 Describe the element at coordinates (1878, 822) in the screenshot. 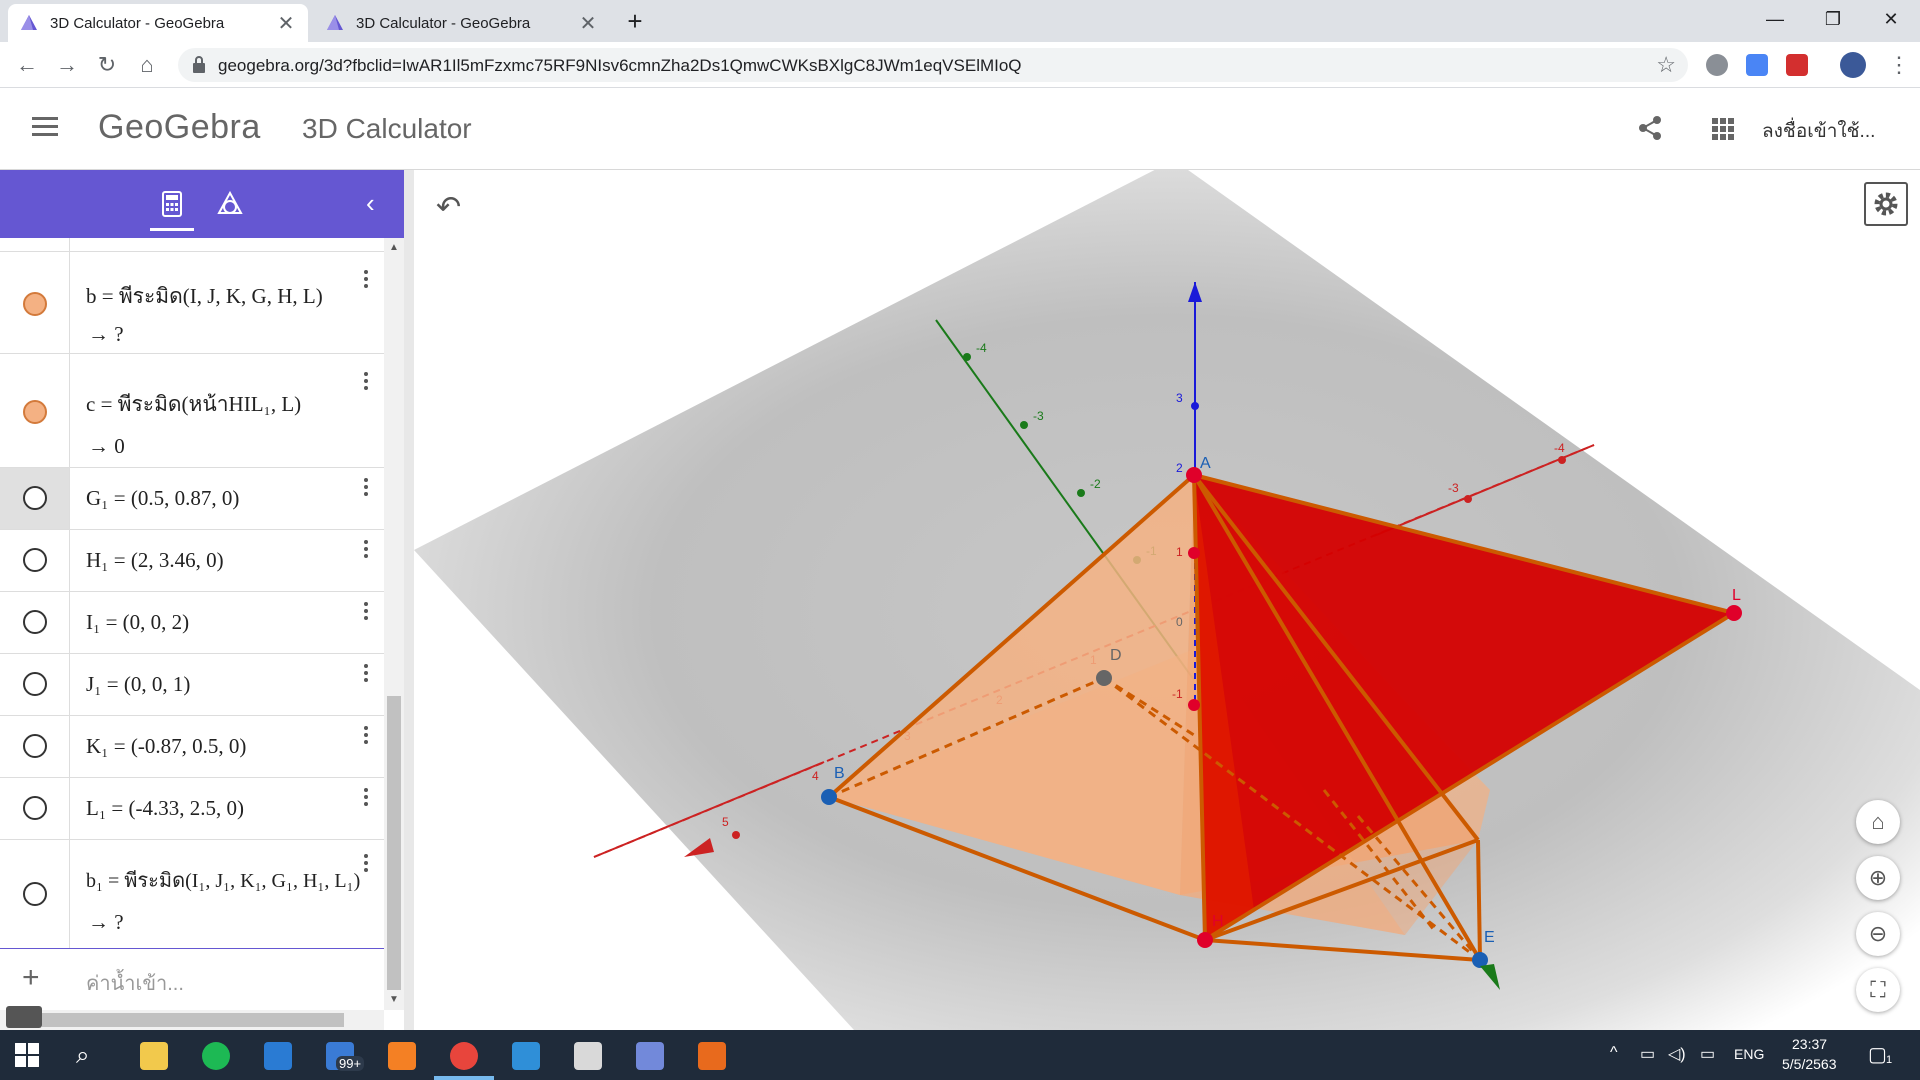

I see `home-view-button: ⌂` at that location.